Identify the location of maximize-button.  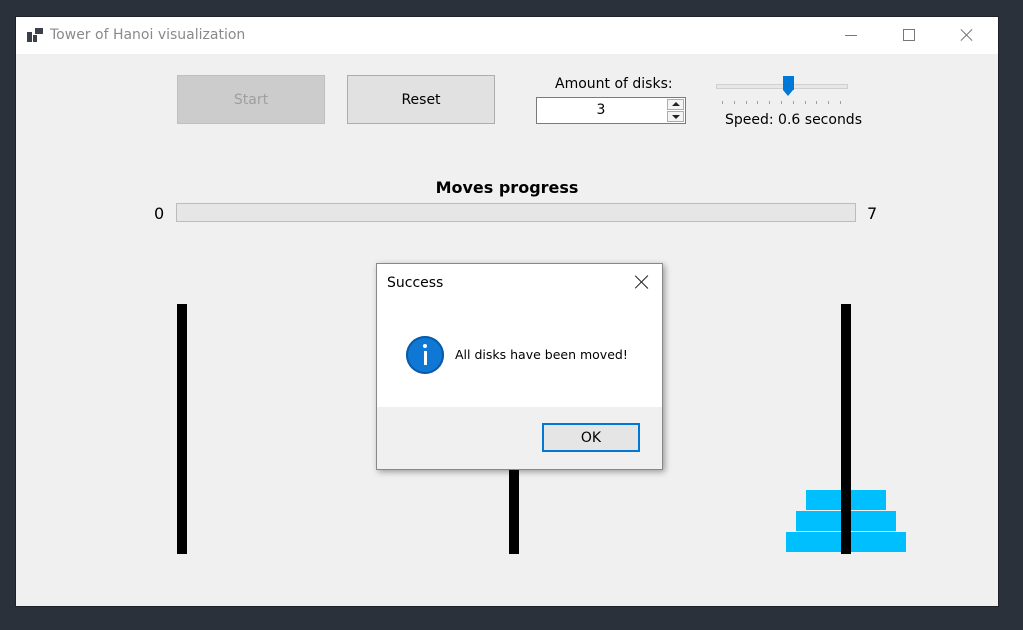
(909, 35).